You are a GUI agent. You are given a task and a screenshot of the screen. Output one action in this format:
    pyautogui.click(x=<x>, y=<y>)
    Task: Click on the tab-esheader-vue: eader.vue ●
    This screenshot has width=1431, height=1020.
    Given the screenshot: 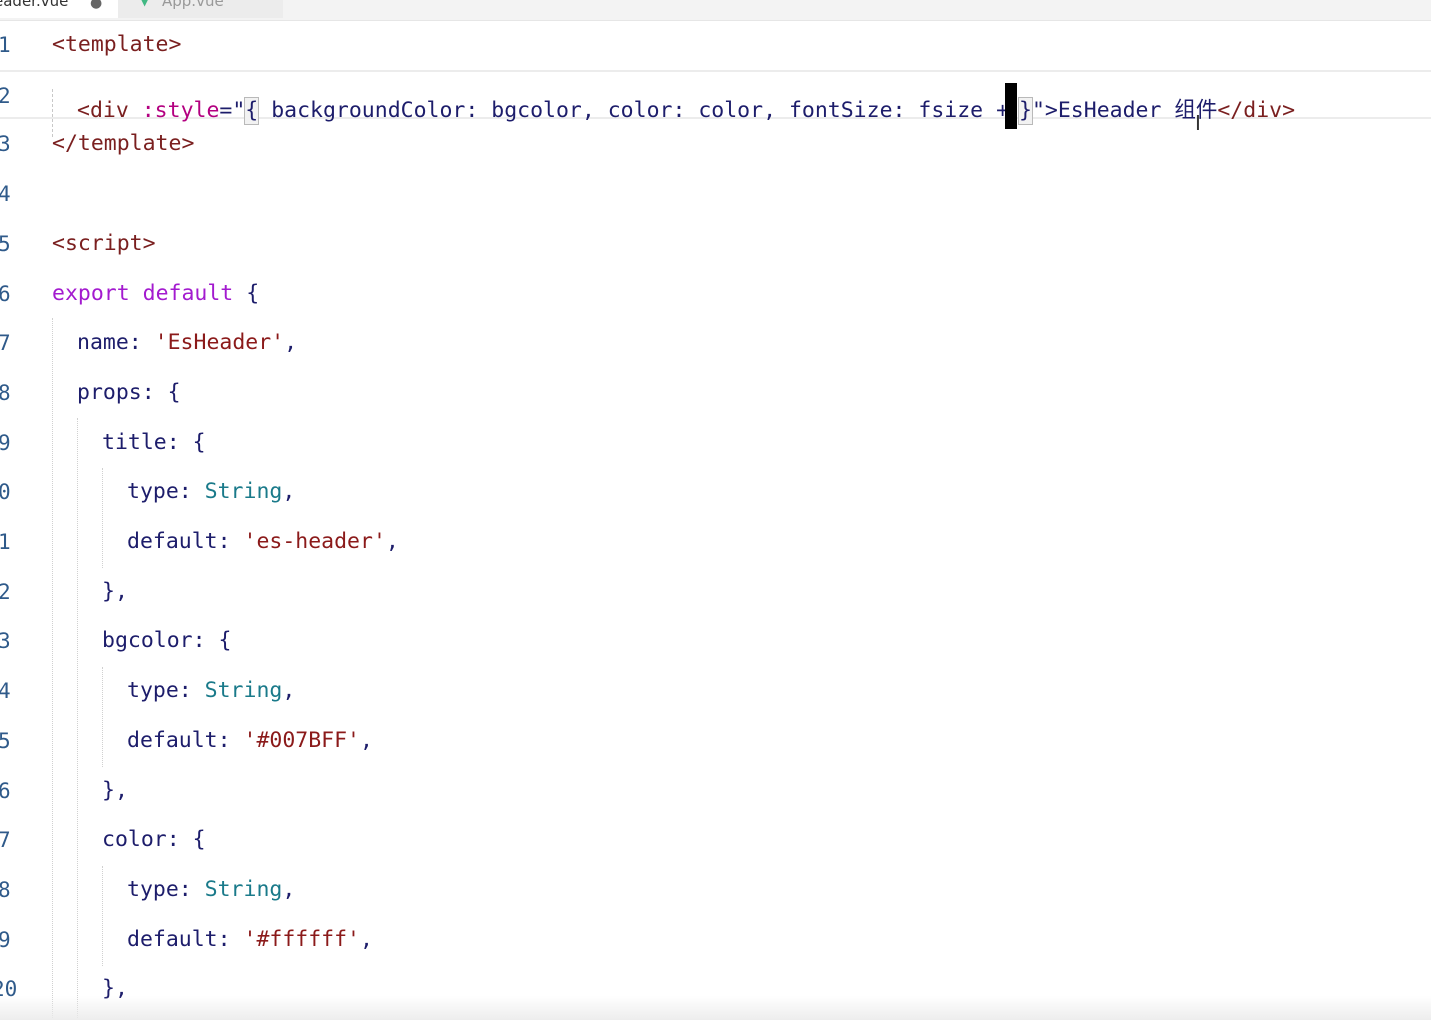 What is the action you would take?
    pyautogui.click(x=59, y=9)
    